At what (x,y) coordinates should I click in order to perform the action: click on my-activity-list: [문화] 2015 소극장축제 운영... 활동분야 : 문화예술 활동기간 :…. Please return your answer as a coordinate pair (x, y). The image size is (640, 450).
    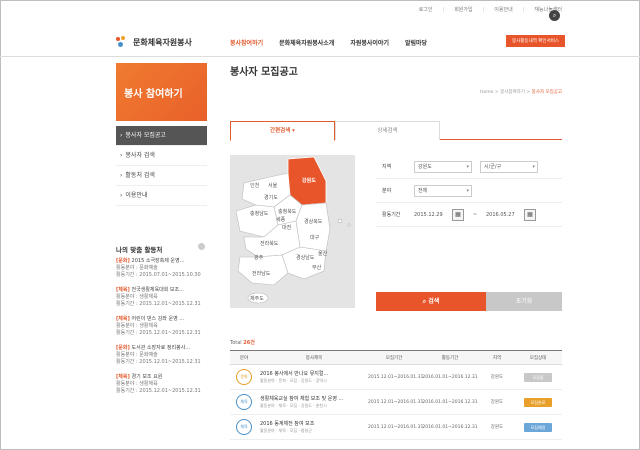
    Looking at the image, I should click on (163, 330).